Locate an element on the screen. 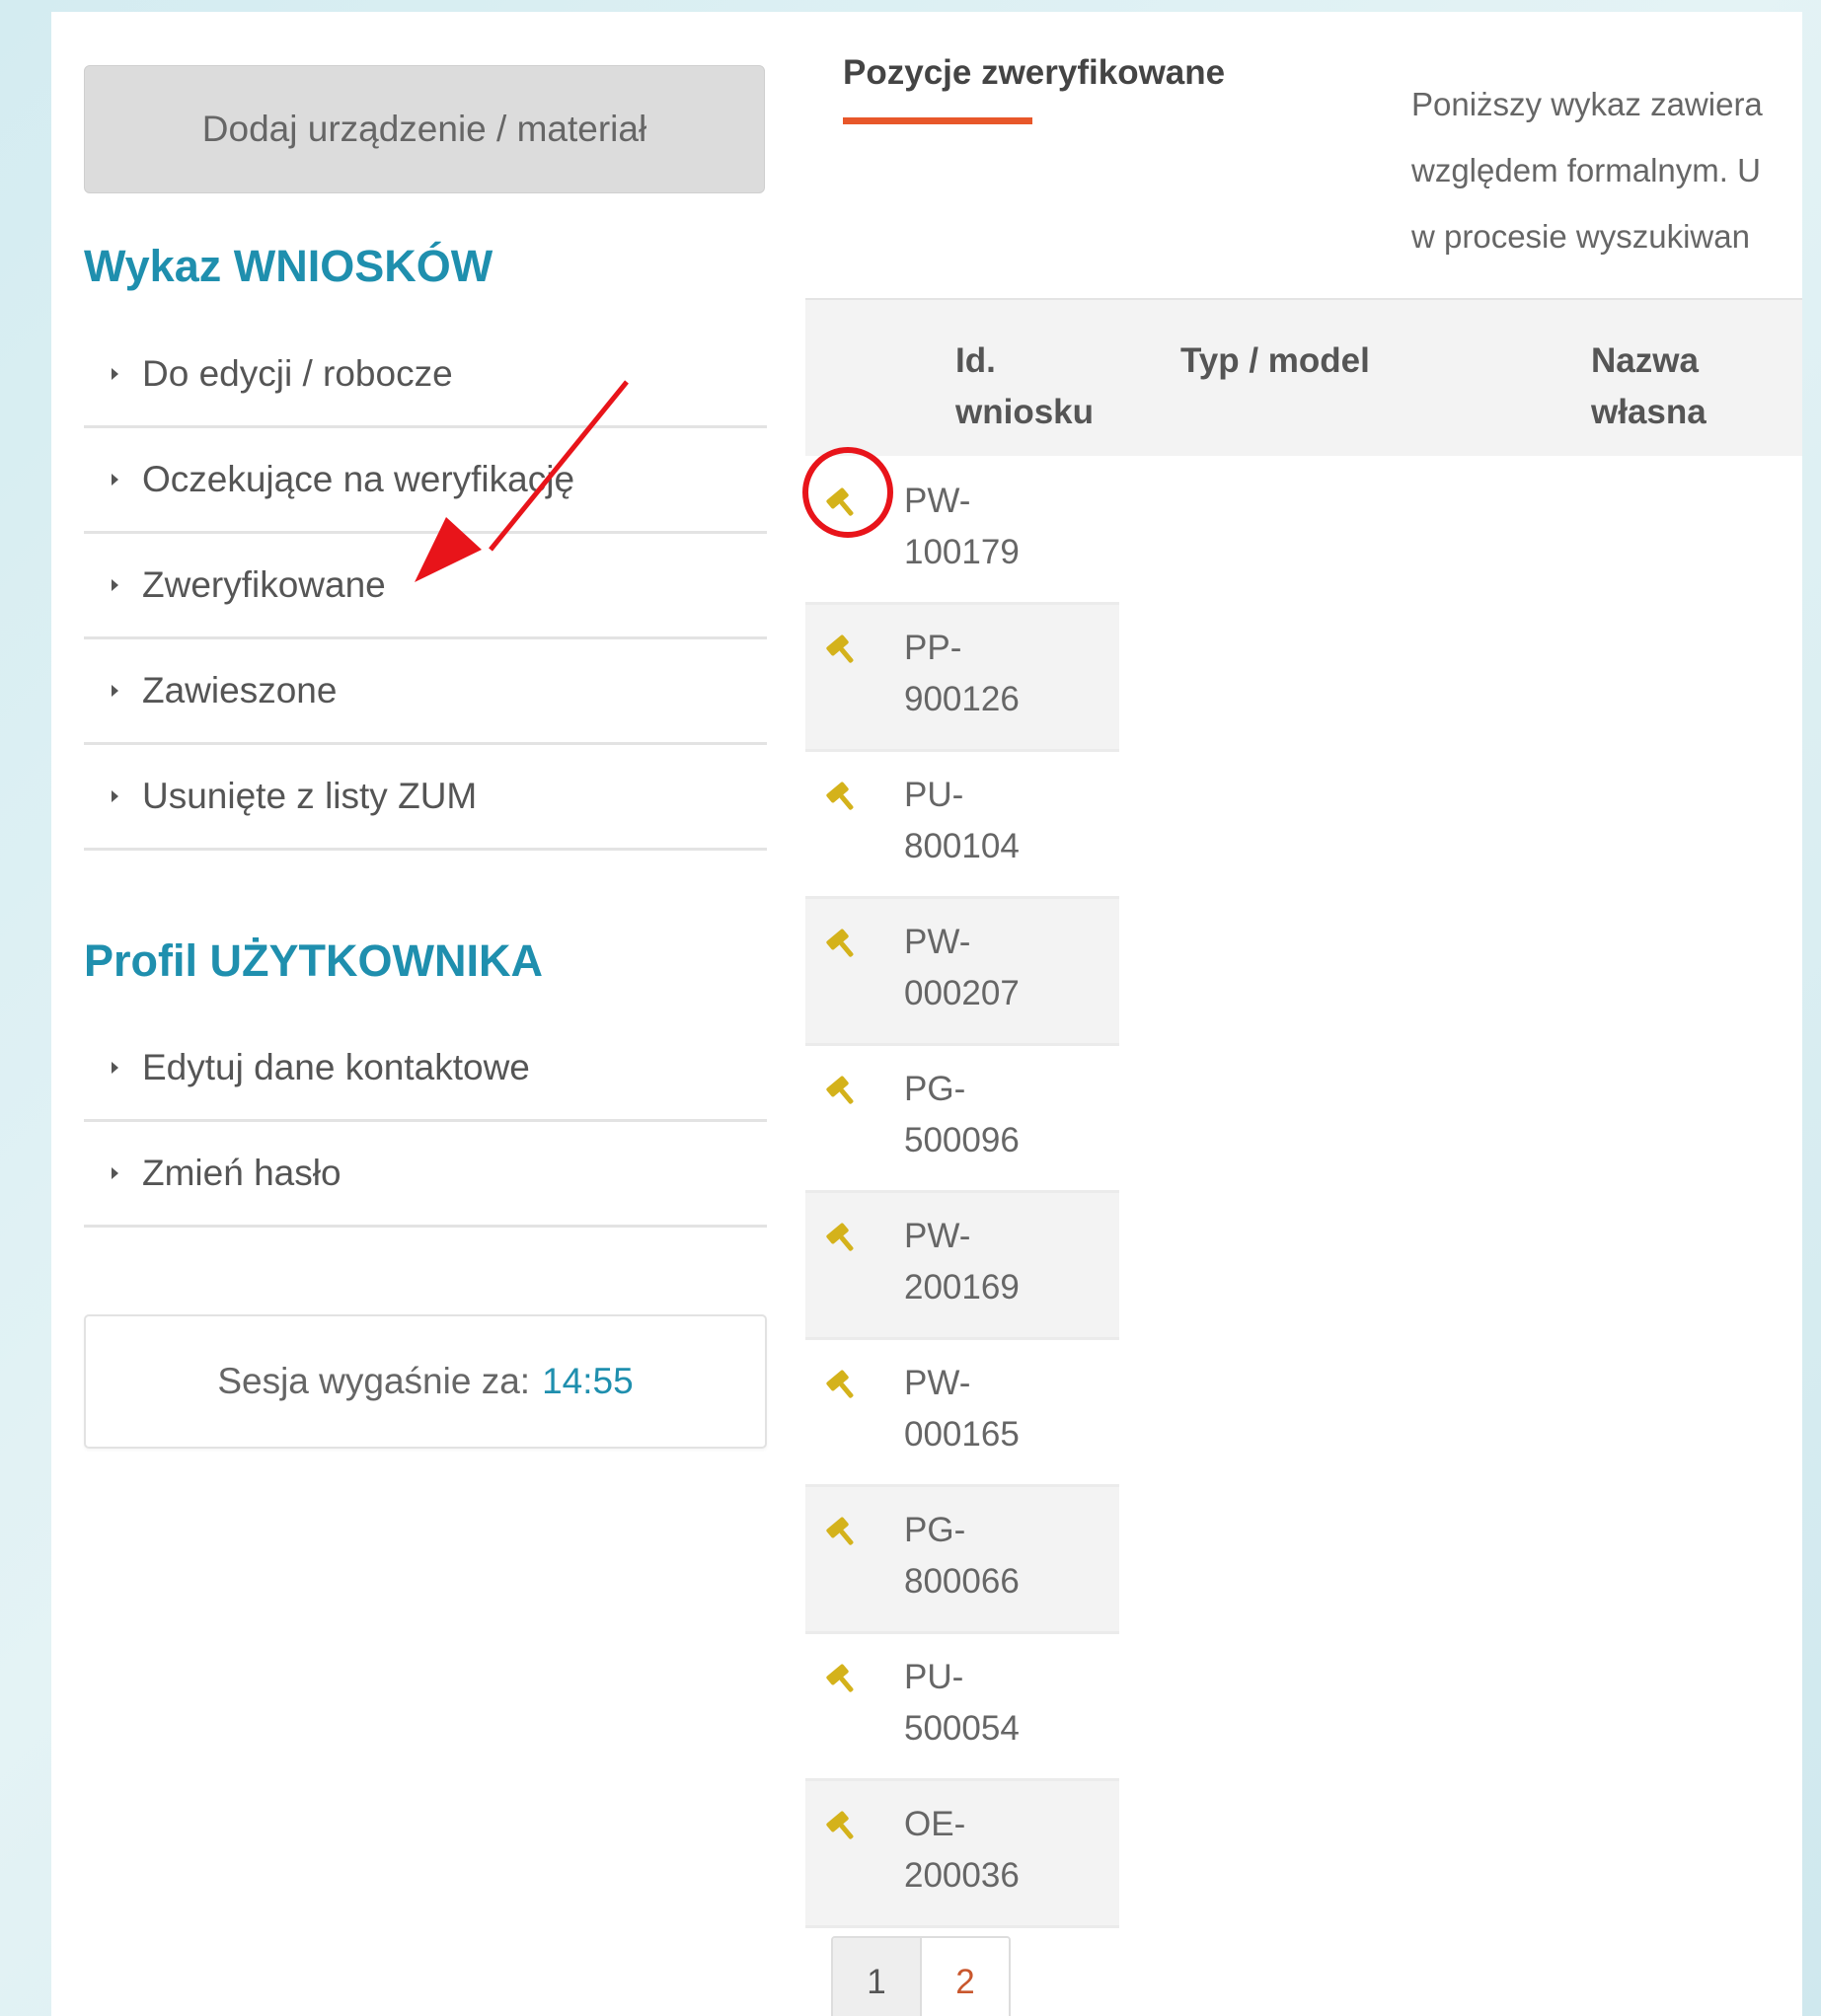 Image resolution: width=1821 pixels, height=2016 pixels. column-header-type-model: Typ / model is located at coordinates (1275, 362).